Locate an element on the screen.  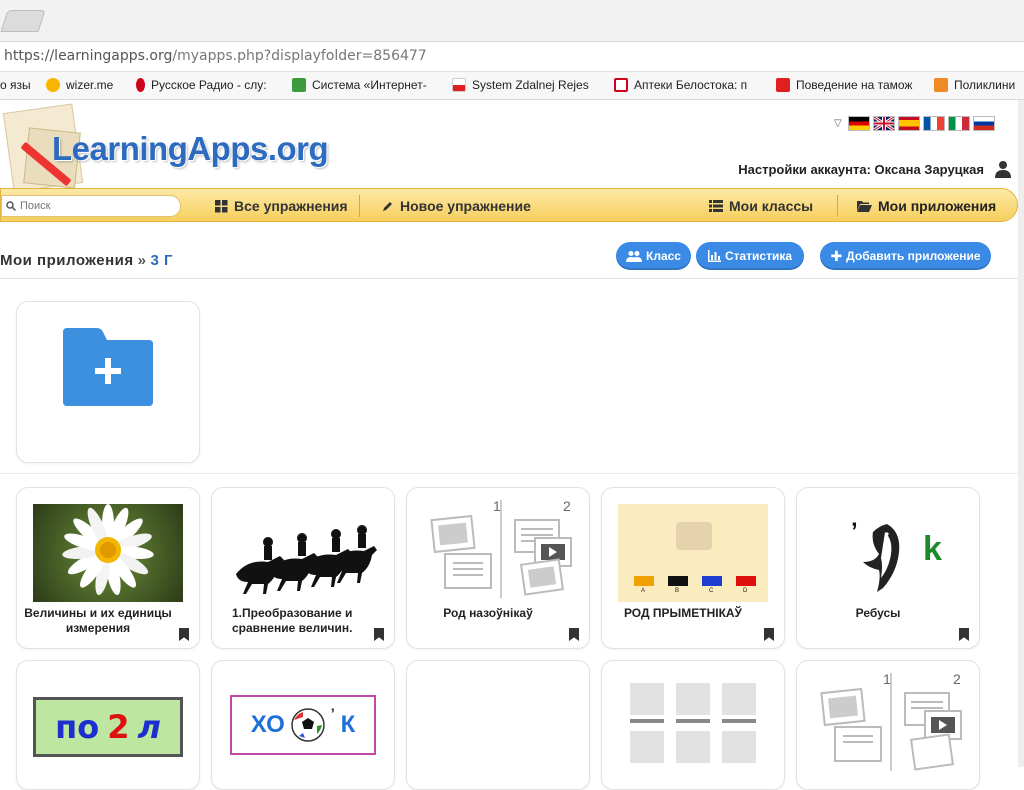
breadcrumb-root: Мои приложения is located at coordinates (67, 260).